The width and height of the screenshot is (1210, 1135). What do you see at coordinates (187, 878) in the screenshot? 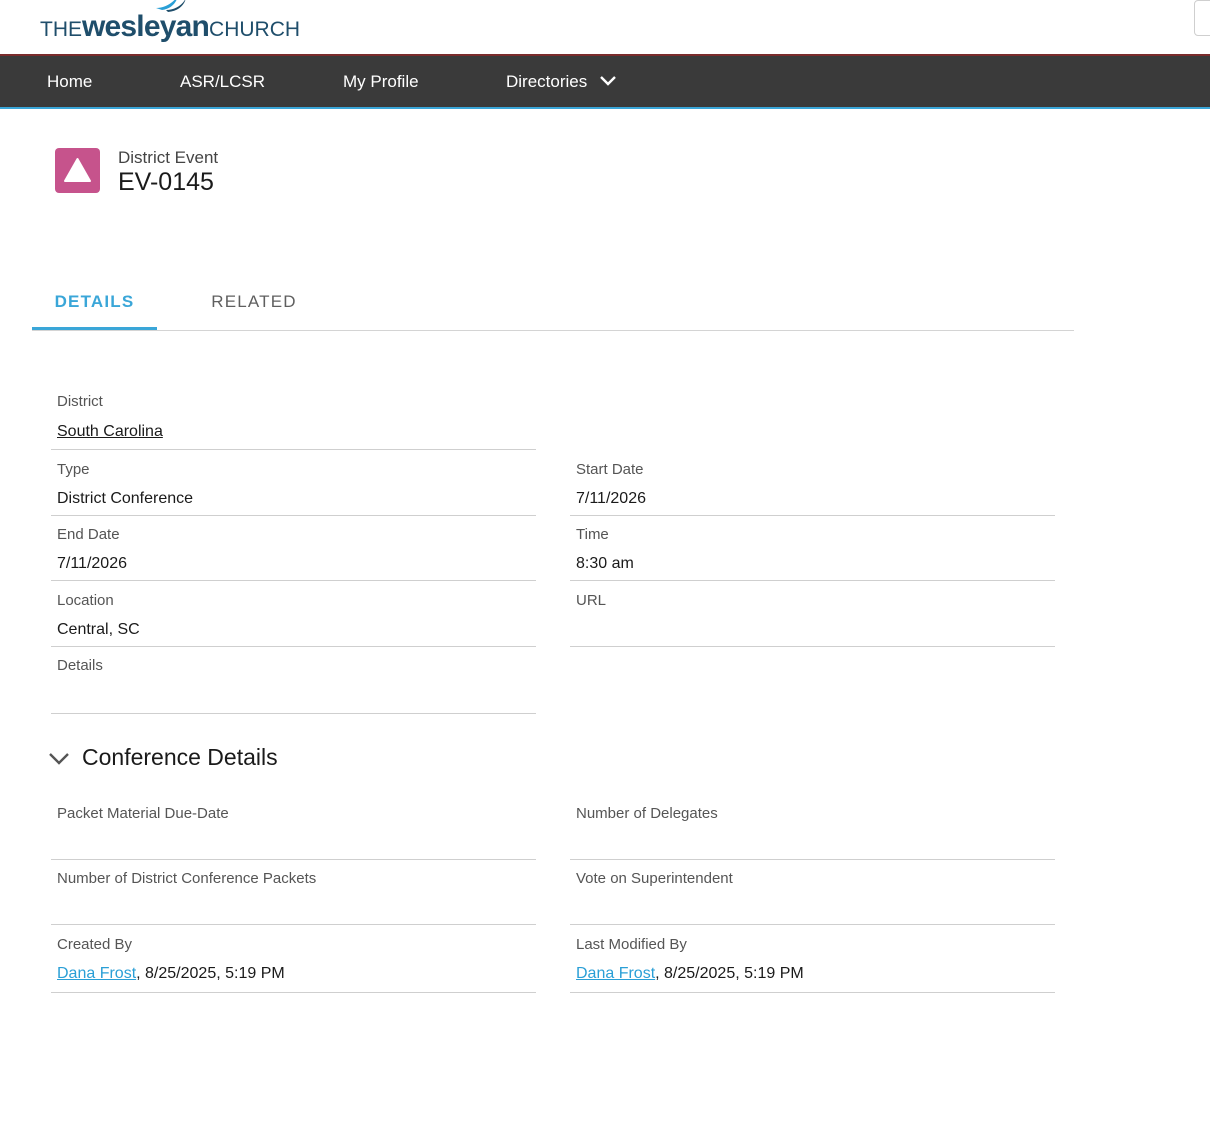
I see `field-label: Number of District Conference Packets` at bounding box center [187, 878].